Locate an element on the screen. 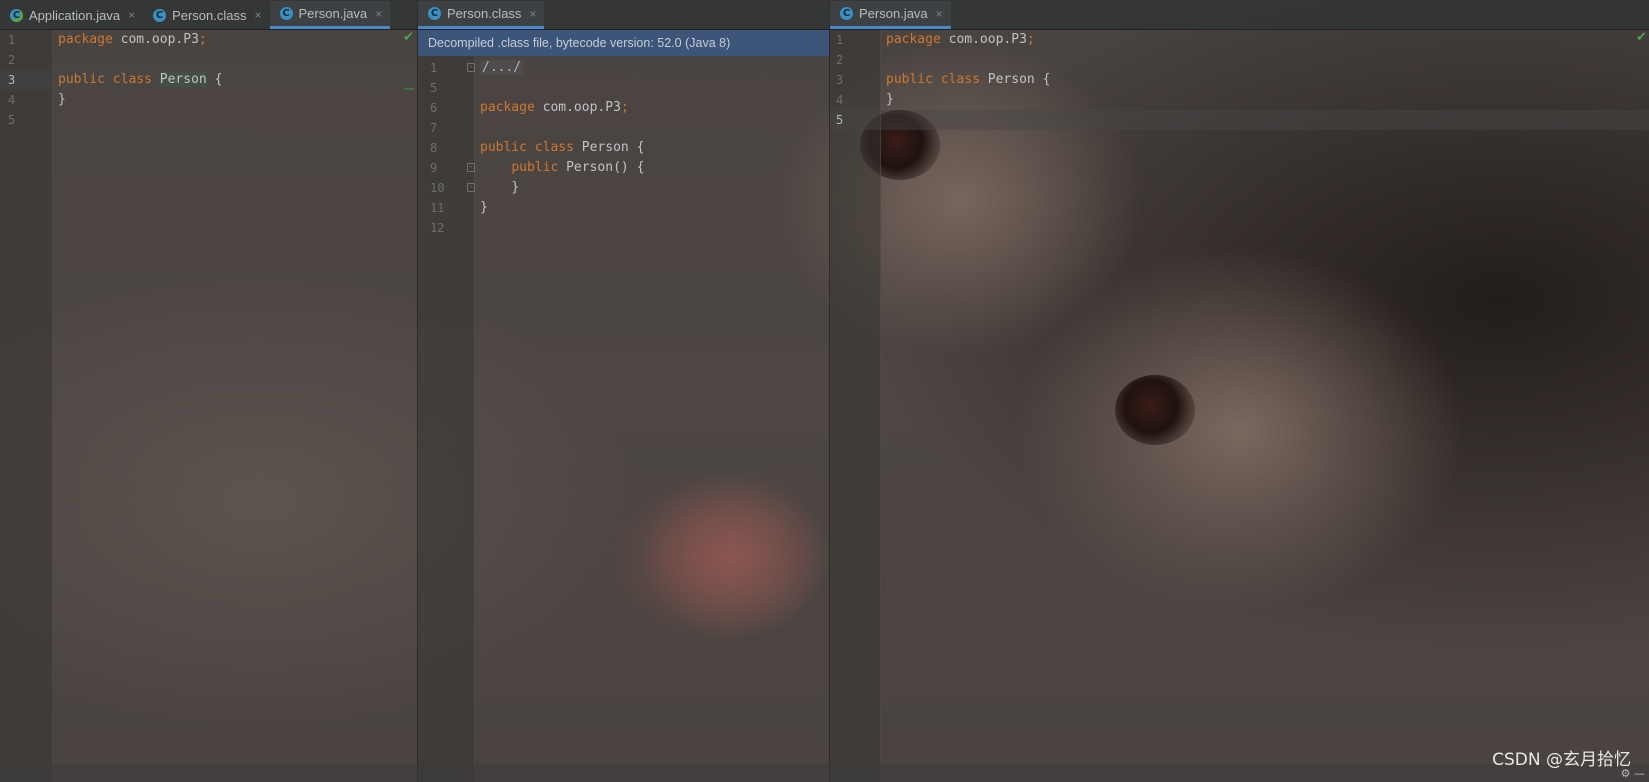  line-number: 9 is located at coordinates (434, 168).